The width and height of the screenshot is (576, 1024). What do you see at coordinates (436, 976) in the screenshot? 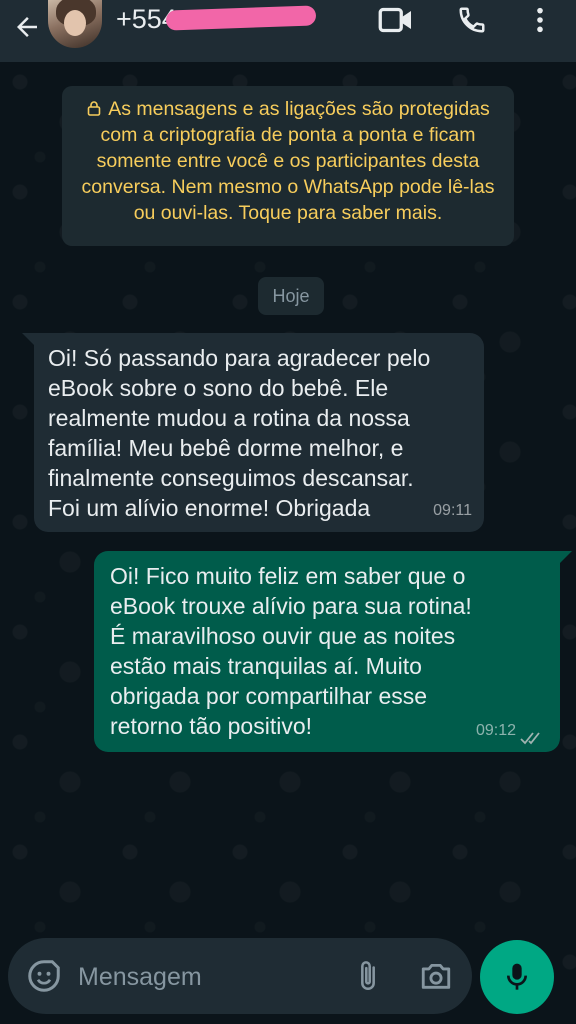
I see `camera-icon` at bounding box center [436, 976].